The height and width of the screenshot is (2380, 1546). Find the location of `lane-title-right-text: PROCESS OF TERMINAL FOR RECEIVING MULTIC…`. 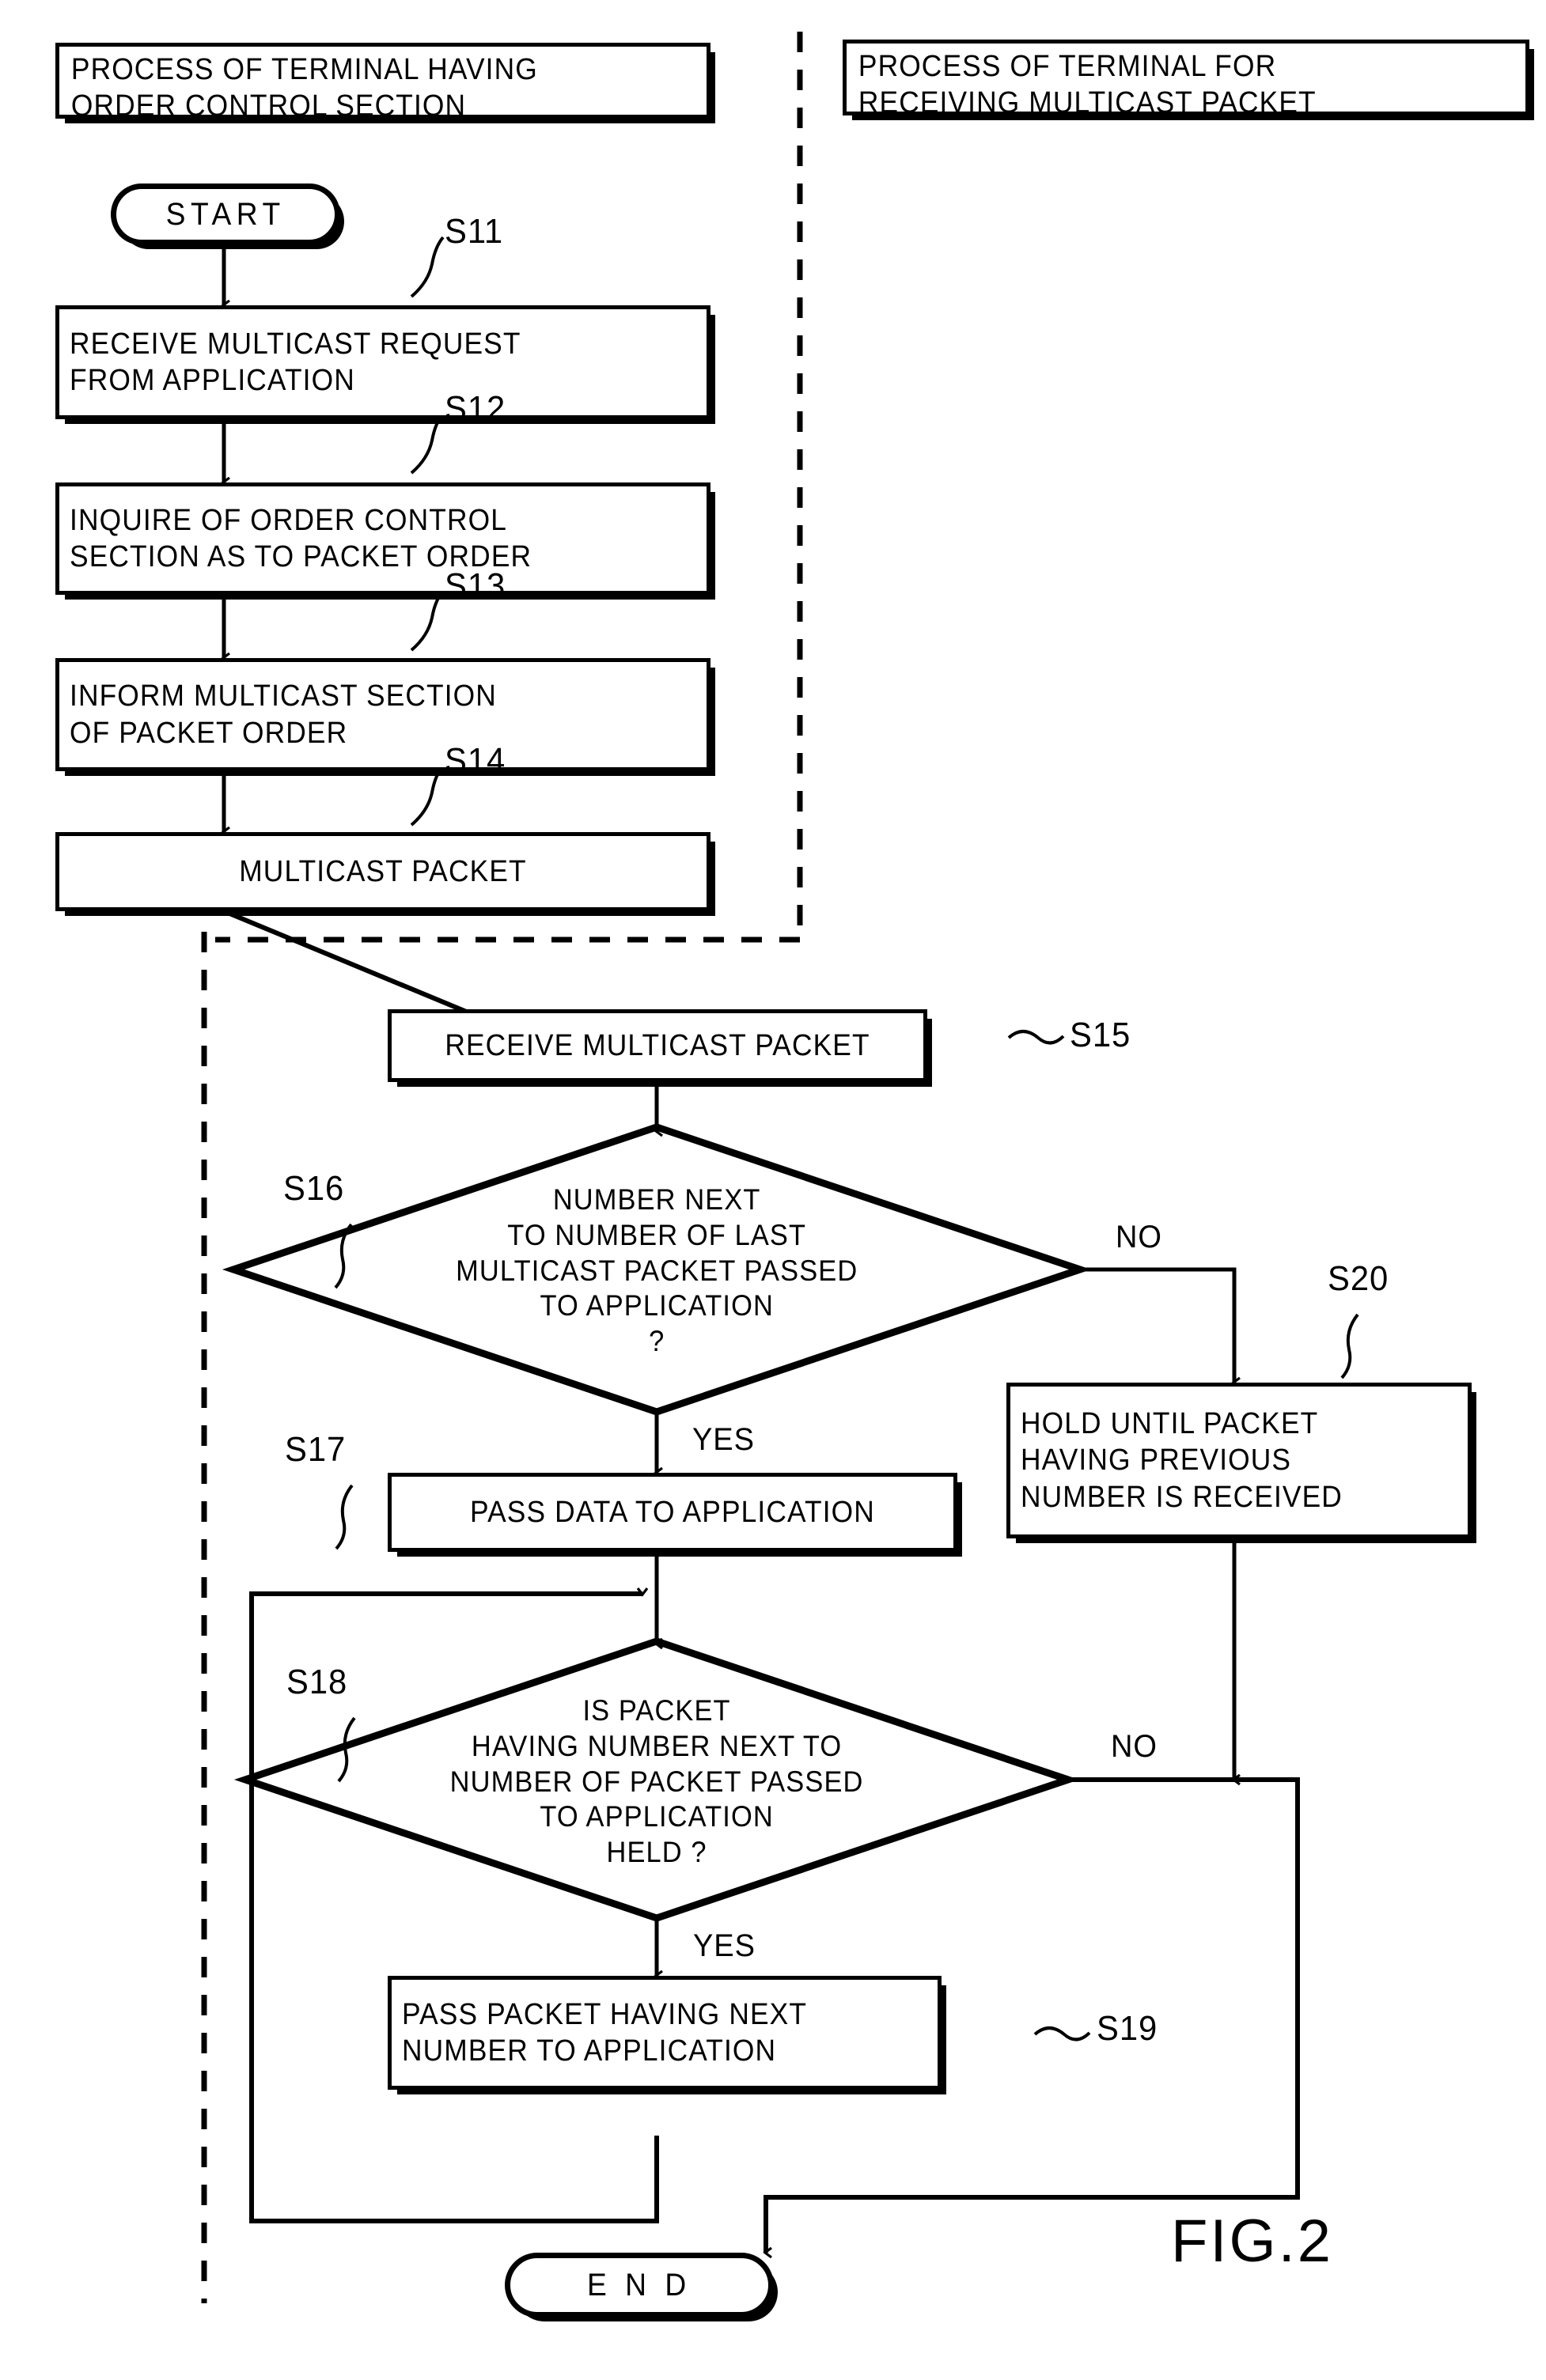

lane-title-right-text: PROCESS OF TERMINAL FOR RECEIVING MULTIC… is located at coordinates (1087, 85).